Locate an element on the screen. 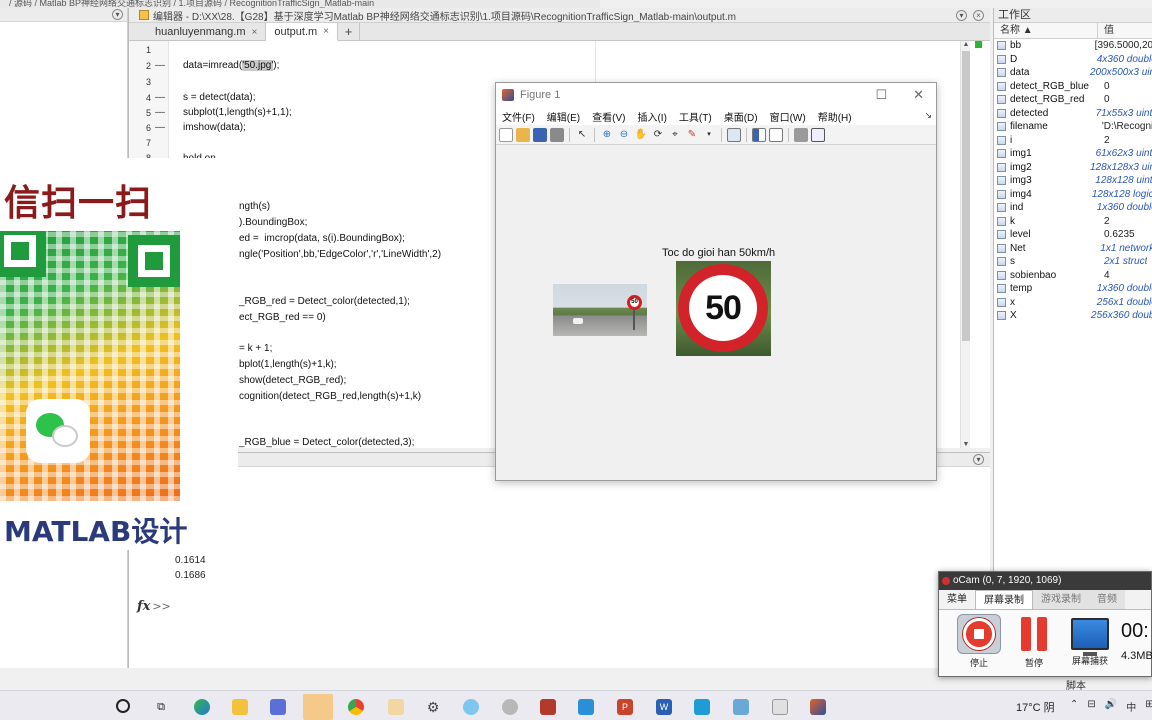  tab-huanluyenmang: huanluyenmang.m × is located at coordinates (207, 32).